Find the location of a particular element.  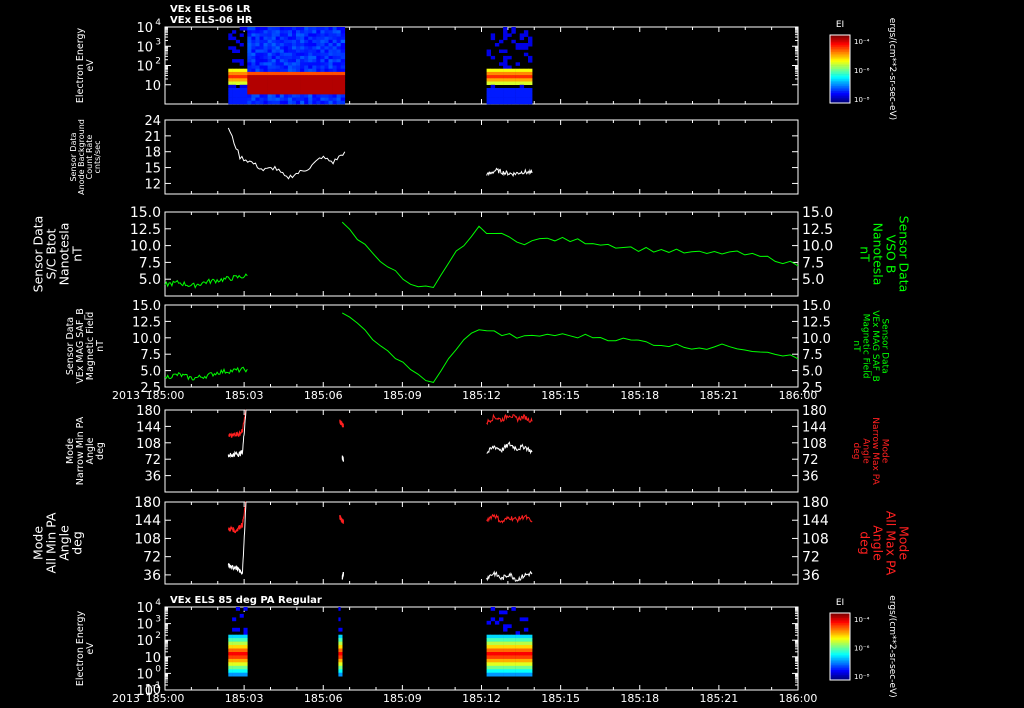

y-tick-label: 21 is located at coordinates (152, 137).